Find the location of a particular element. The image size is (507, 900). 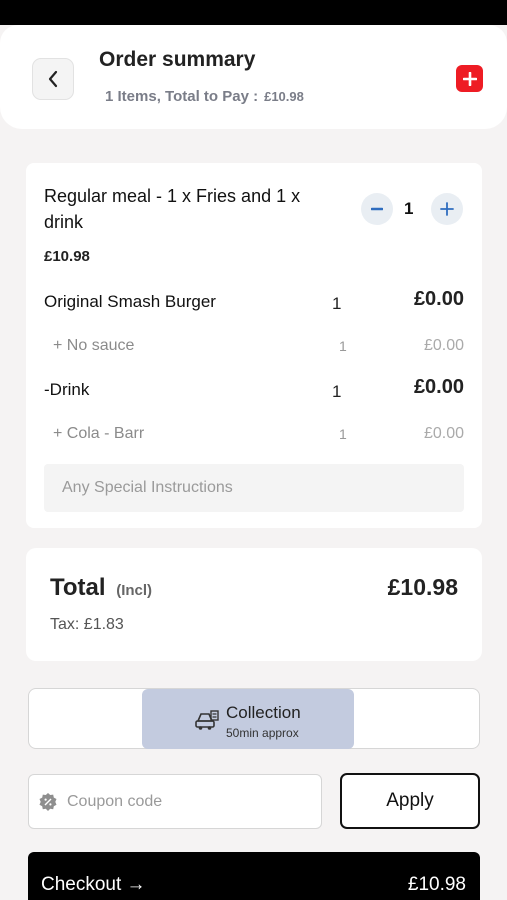

total-card: Total (Incl) £10.98 Tax: £1.83 is located at coordinates (254, 604).